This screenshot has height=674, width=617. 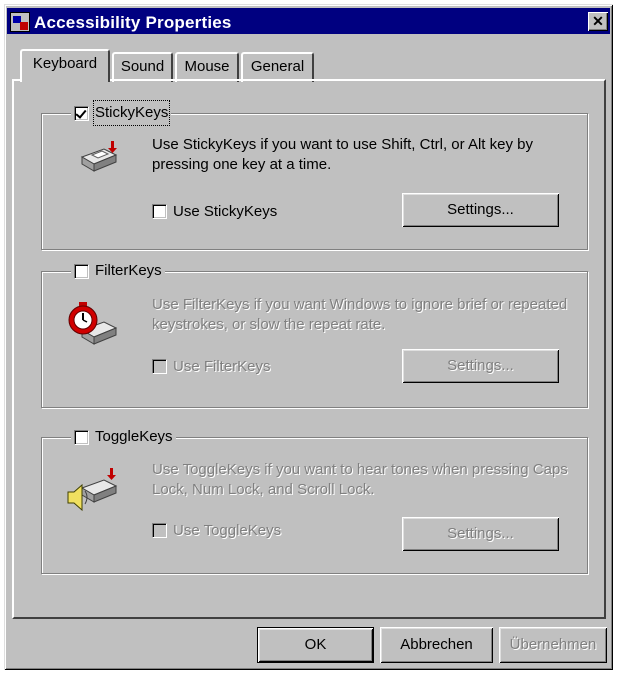 What do you see at coordinates (227, 530) in the screenshot?
I see `use-togglekeys-label: Use ToggleKeys` at bounding box center [227, 530].